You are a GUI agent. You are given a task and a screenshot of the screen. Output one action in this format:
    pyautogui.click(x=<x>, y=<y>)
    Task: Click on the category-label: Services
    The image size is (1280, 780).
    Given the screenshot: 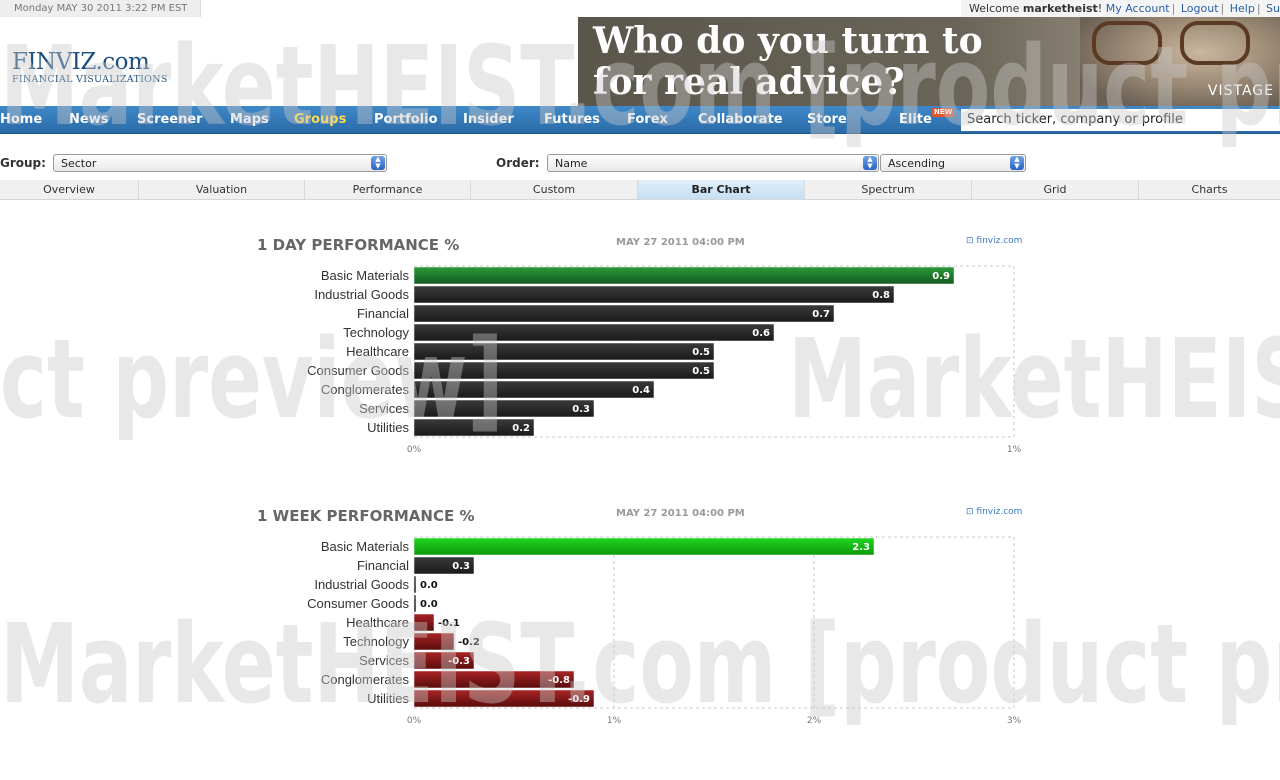 What is the action you would take?
    pyautogui.click(x=384, y=660)
    